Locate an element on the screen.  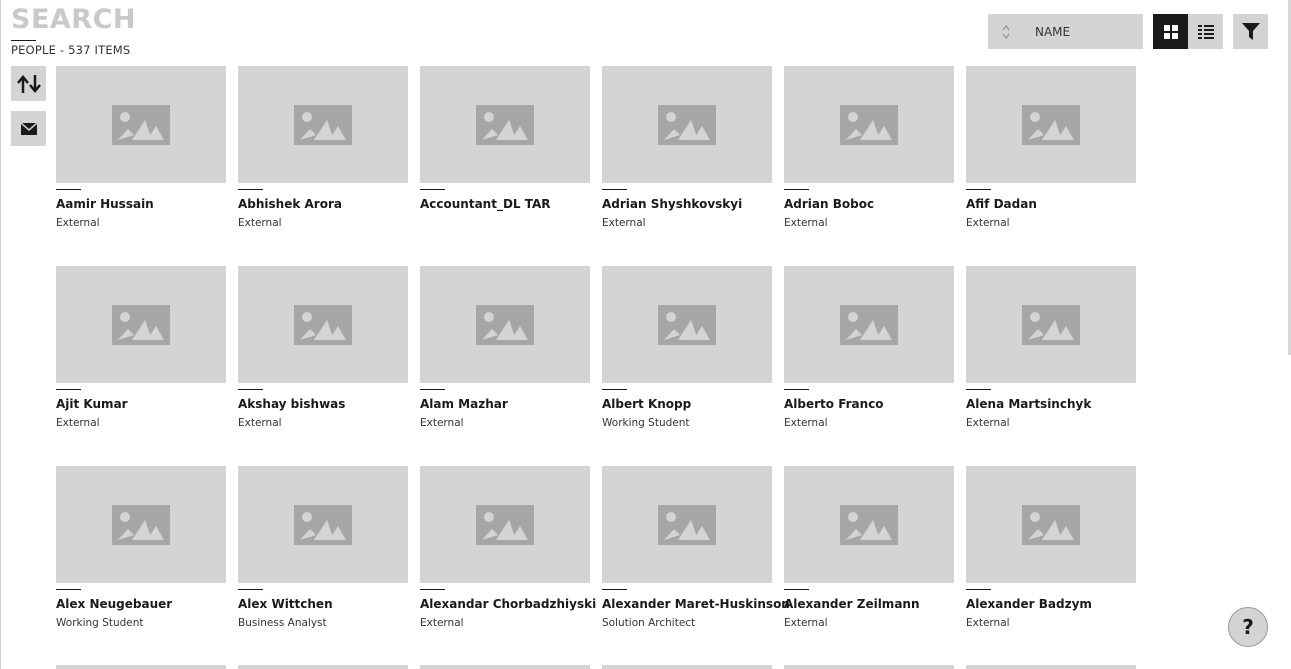
person-name: Aamir Hussain is located at coordinates (105, 204).